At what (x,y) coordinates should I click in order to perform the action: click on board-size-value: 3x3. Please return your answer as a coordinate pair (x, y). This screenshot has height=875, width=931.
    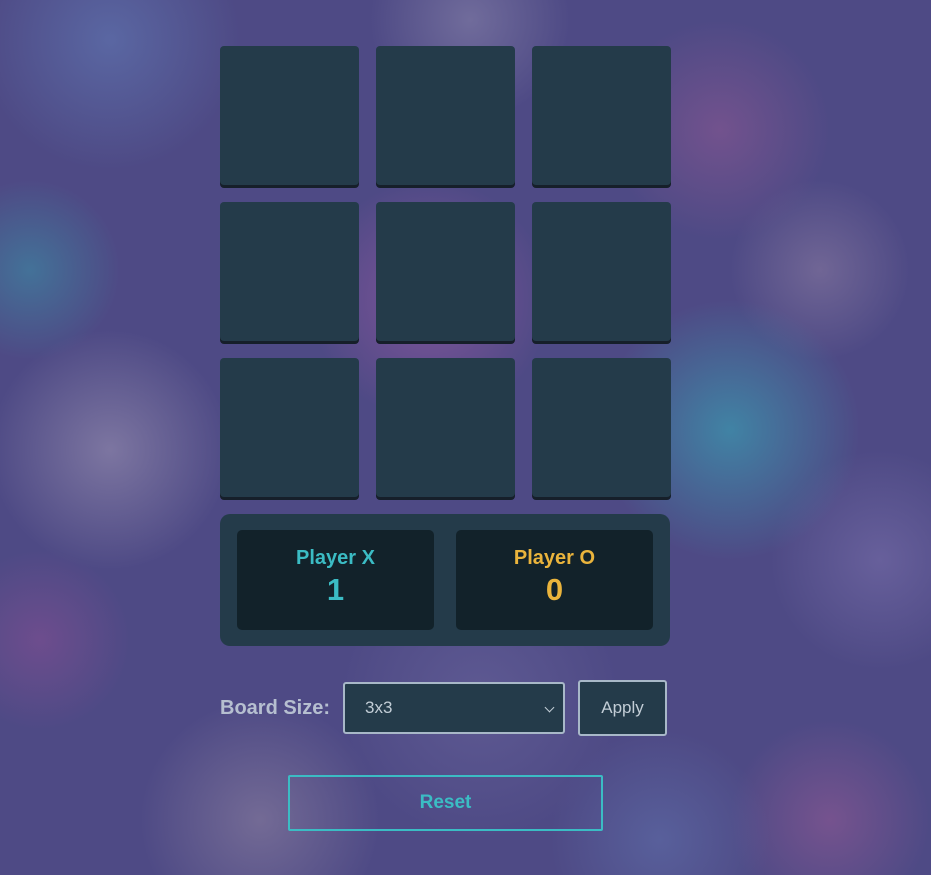
    Looking at the image, I should click on (379, 707).